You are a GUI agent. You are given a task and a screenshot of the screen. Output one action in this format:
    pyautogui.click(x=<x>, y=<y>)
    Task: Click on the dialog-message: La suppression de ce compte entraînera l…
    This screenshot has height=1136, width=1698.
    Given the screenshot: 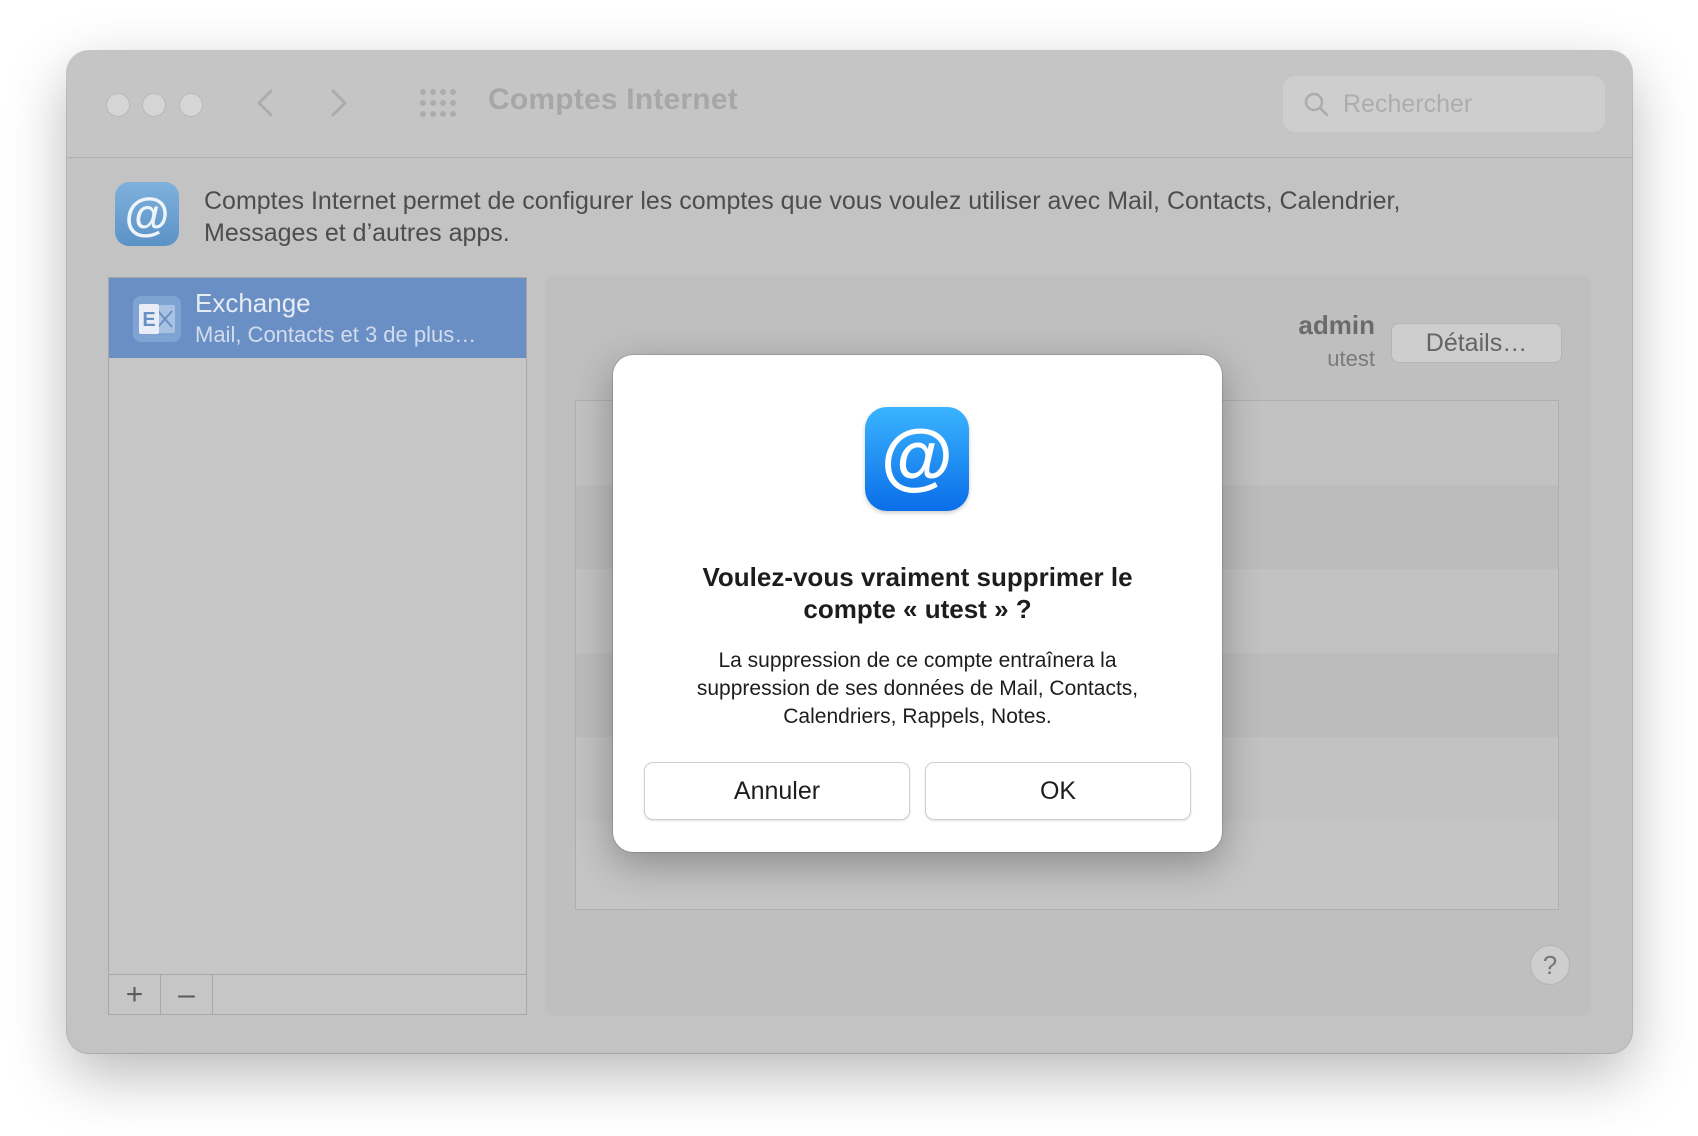 What is the action you would take?
    pyautogui.click(x=917, y=689)
    